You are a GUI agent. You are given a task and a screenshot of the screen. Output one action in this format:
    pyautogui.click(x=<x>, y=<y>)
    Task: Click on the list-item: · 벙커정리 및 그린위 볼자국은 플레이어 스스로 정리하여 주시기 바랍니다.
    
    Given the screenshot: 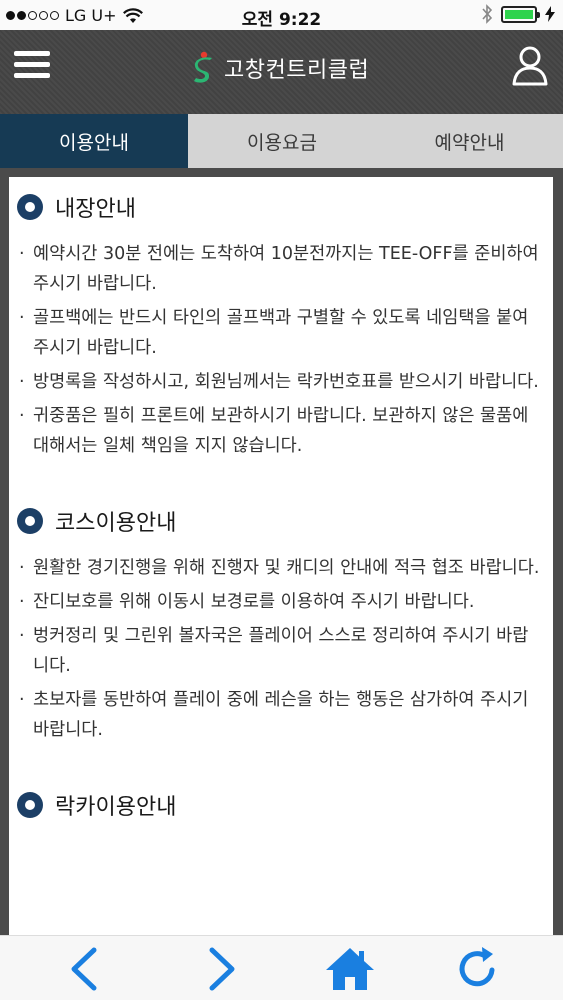 What is the action you would take?
    pyautogui.click(x=279, y=651)
    